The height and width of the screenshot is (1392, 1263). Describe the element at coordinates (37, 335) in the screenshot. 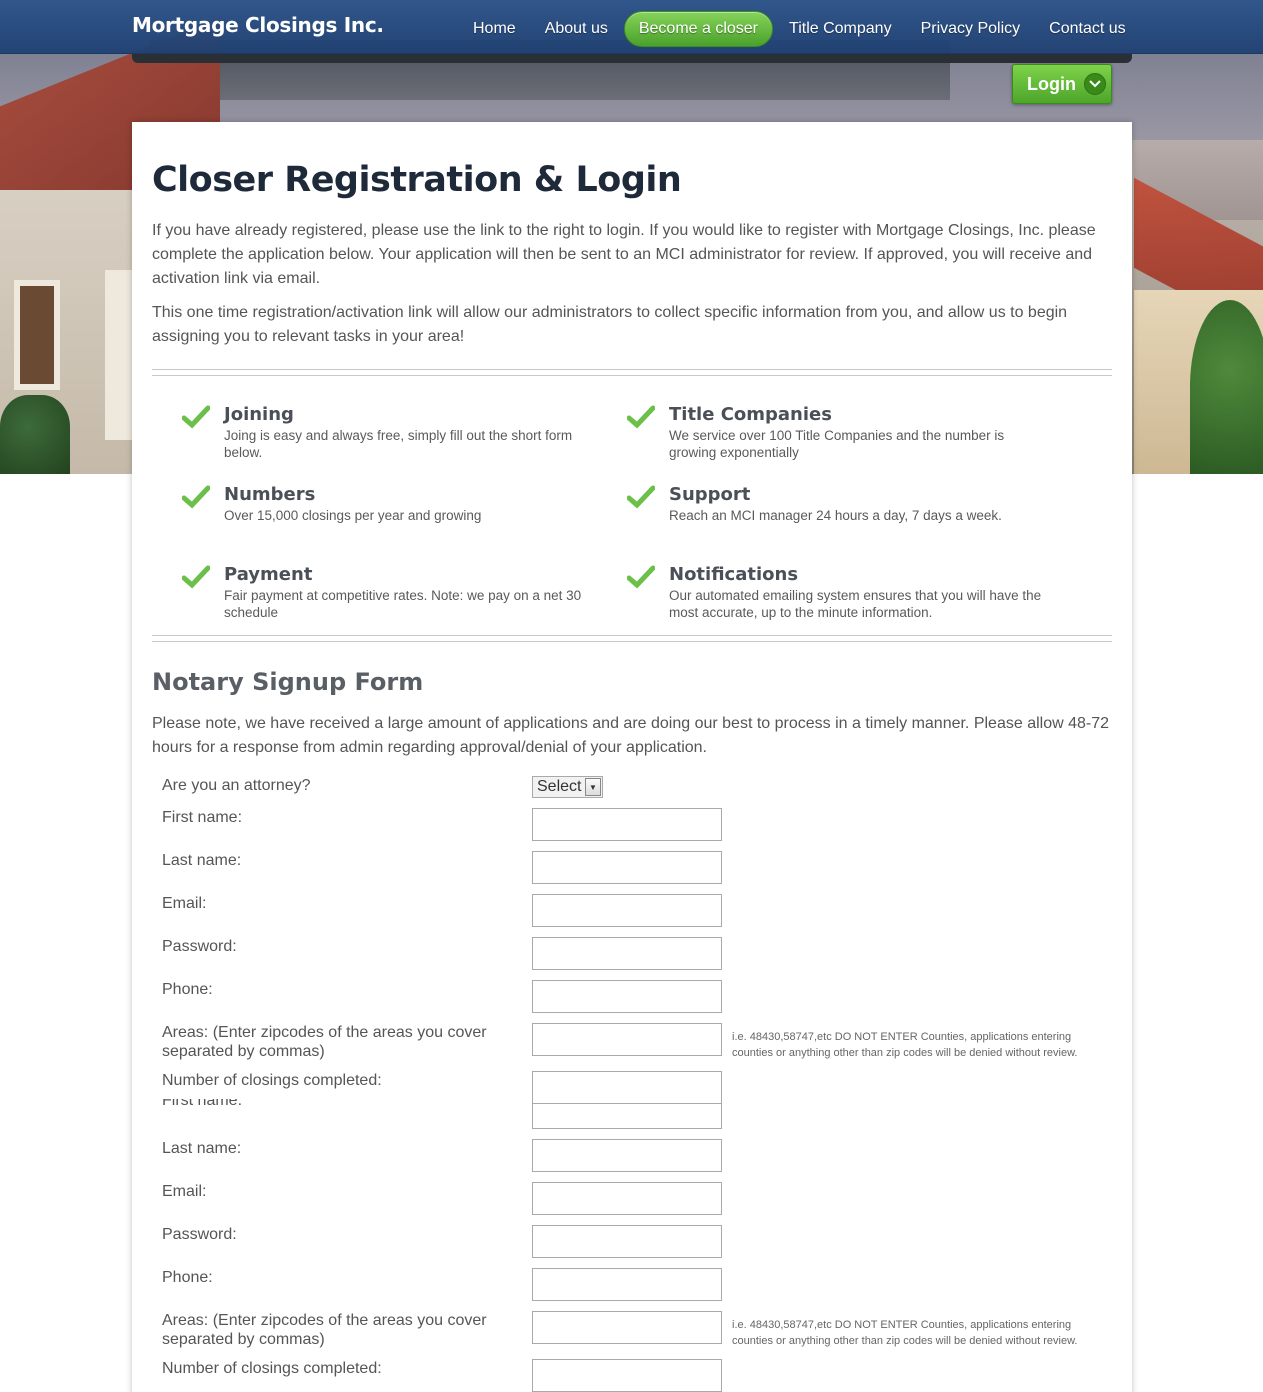

I see `hero-window` at that location.